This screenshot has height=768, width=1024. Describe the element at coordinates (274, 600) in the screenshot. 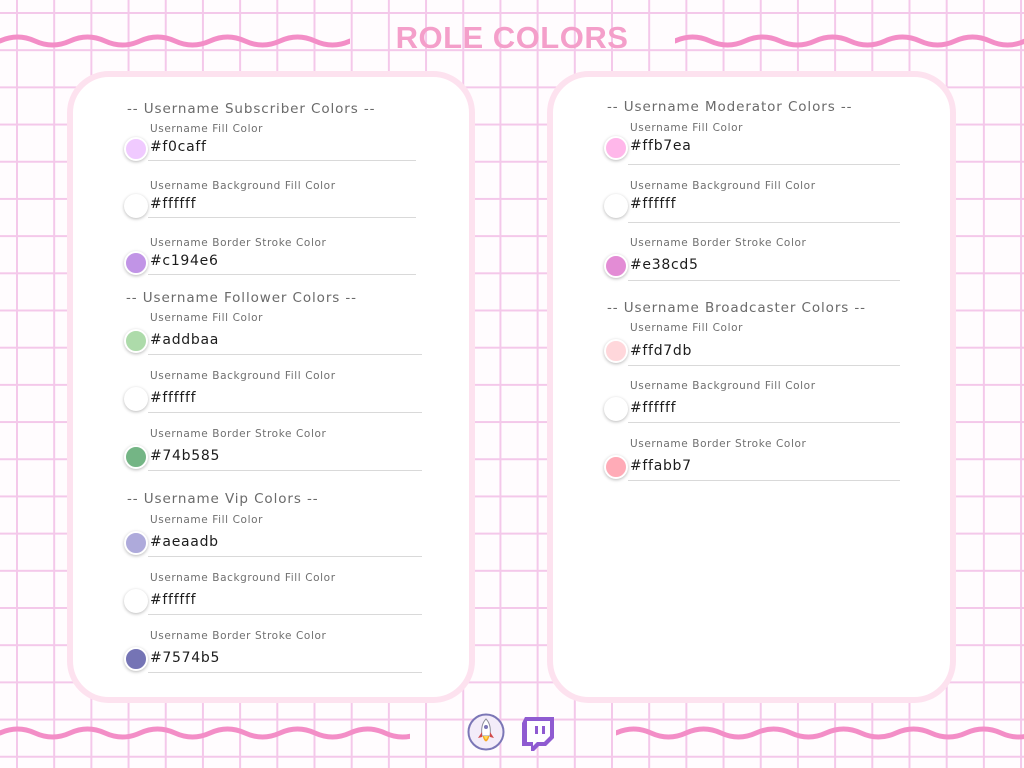

I see `vip-background-fill-color-field: Username Background Fill Color #ffffff` at that location.